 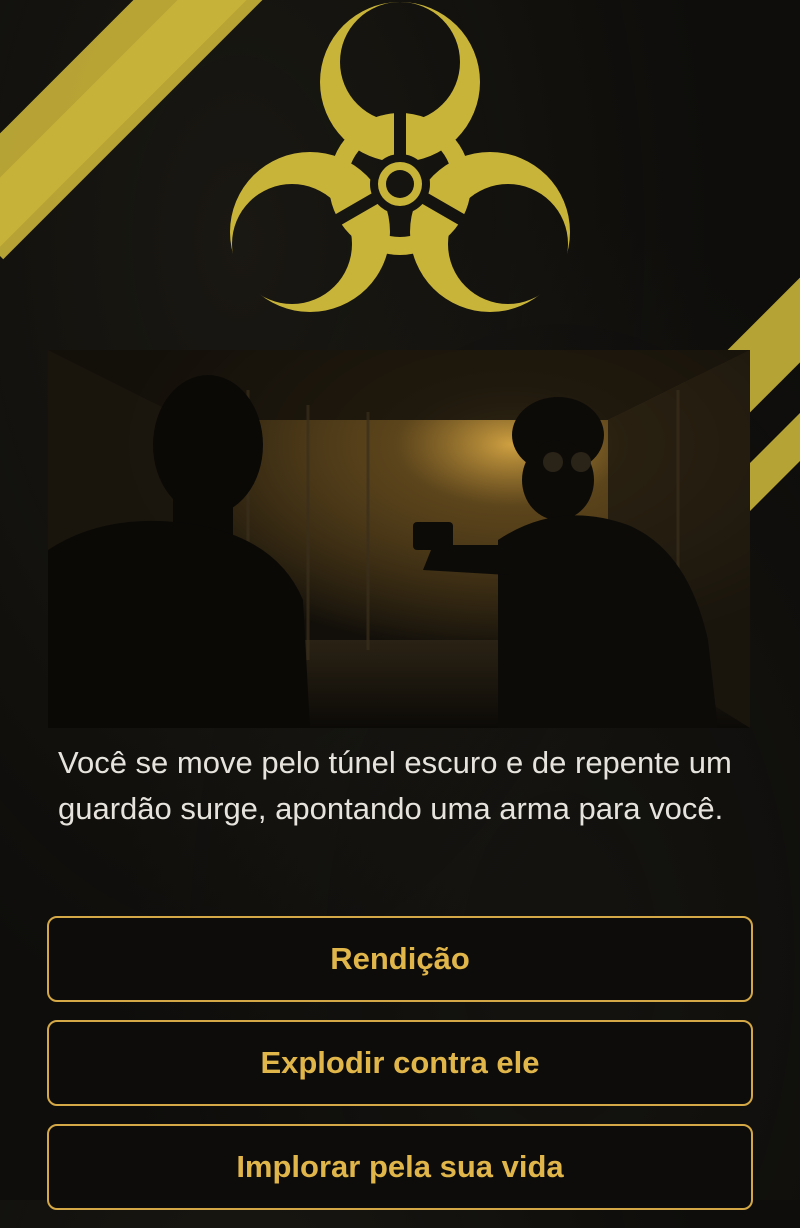 I want to click on choice-surrender-button: Rendição, so click(x=400, y=959).